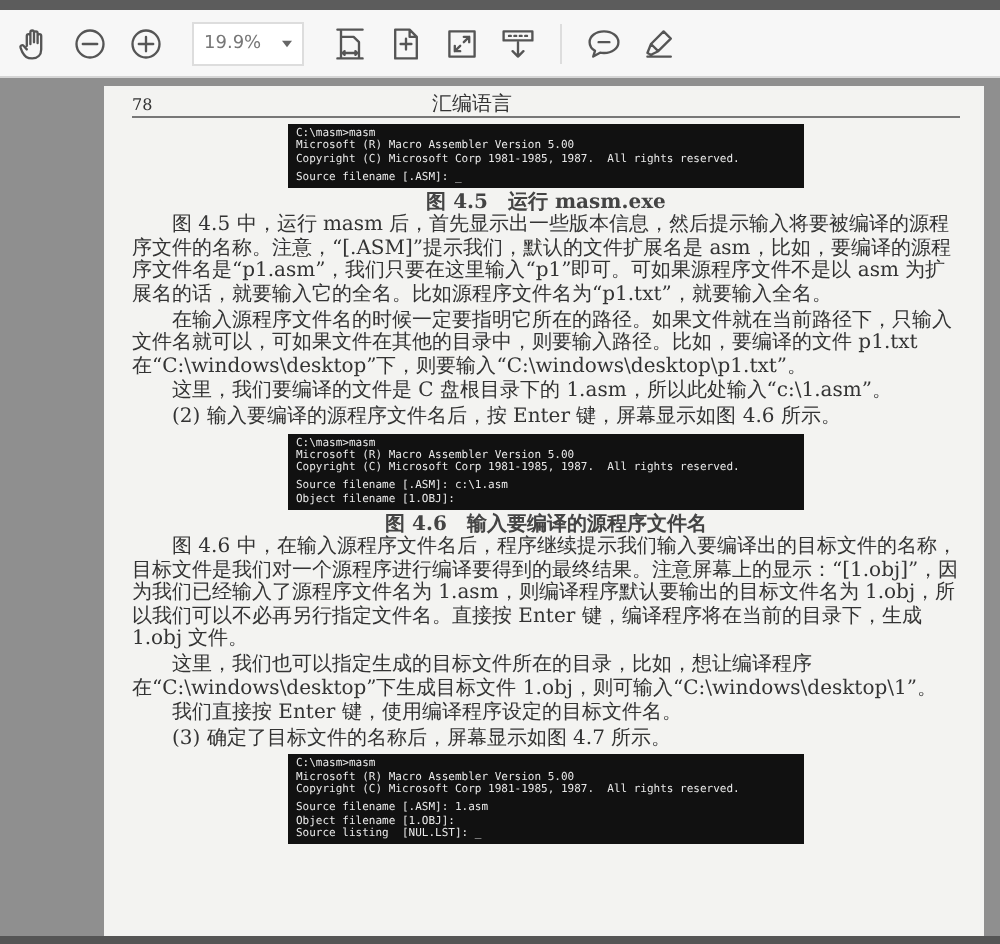 The image size is (1000, 944). Describe the element at coordinates (462, 43) in the screenshot. I see `full-screen-icon` at that location.